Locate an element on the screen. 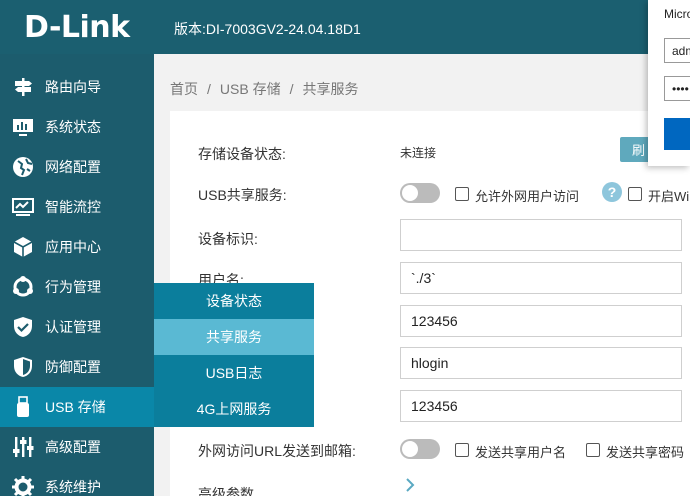  breadcrumb-section: USB 存储 is located at coordinates (250, 89).